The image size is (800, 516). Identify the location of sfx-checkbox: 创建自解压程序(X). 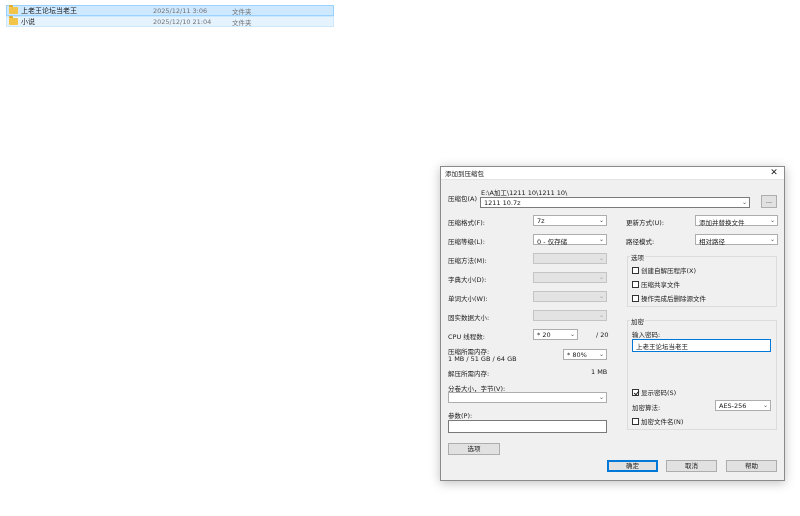
(664, 270).